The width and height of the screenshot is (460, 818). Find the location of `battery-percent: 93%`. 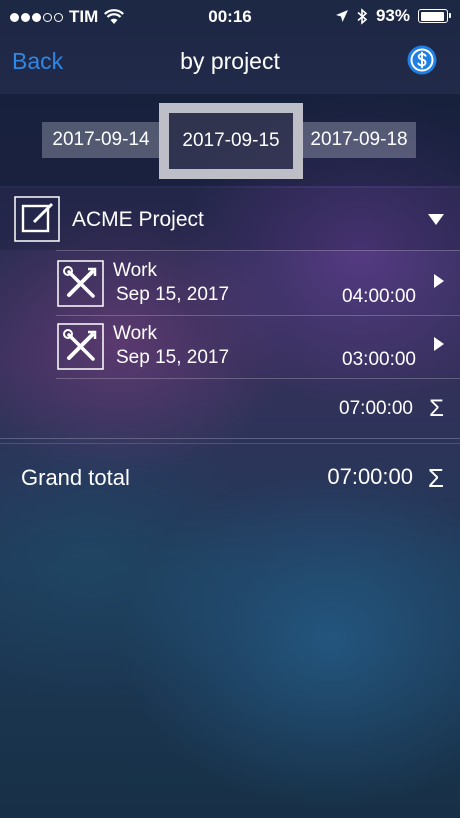

battery-percent: 93% is located at coordinates (392, 15).